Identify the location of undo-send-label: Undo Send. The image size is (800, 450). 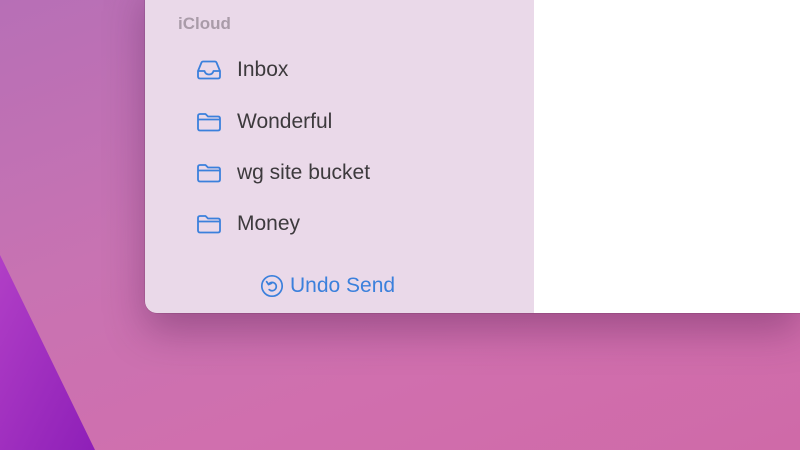
(343, 285).